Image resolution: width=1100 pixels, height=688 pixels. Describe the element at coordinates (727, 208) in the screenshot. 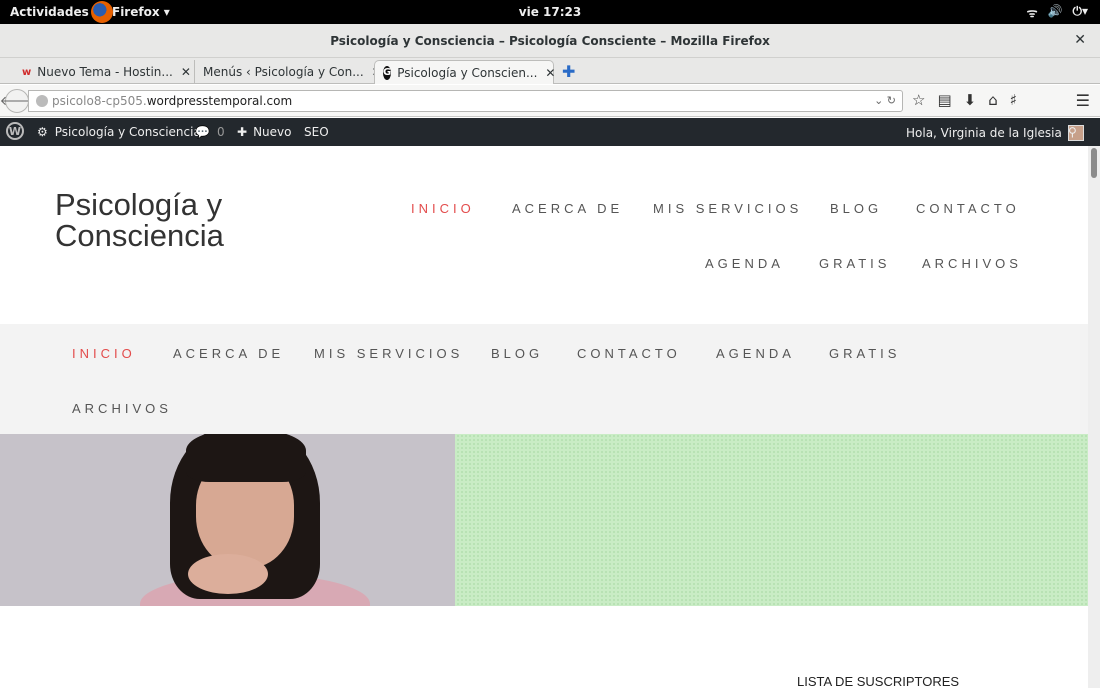

I see `nav-mis-servicios: MIS SERVICIOS` at that location.